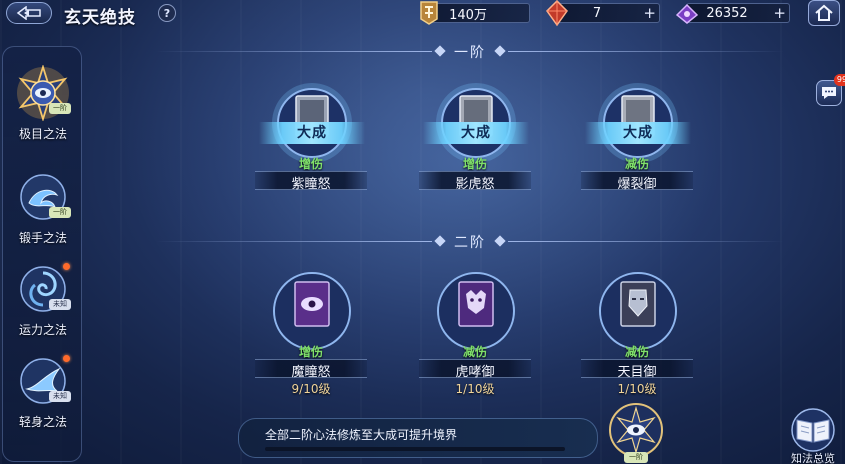 The height and width of the screenshot is (464, 845). I want to click on resource-value: 140万, so click(468, 15).